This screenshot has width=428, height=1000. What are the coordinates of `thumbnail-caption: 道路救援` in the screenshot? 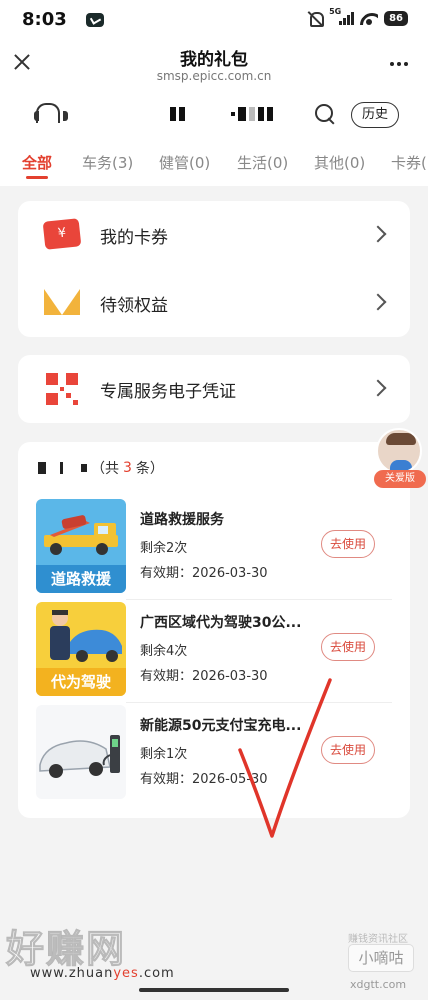 It's located at (81, 579).